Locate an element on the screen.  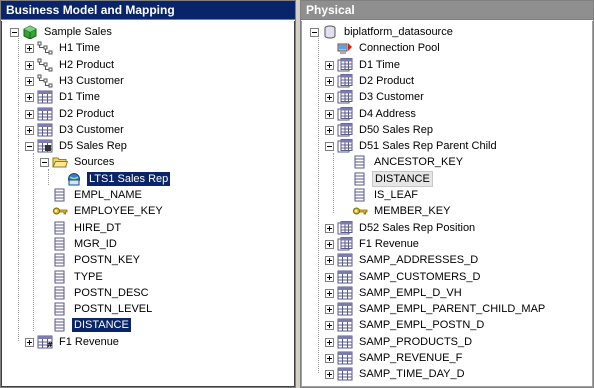
tree-node-d4-address: D4 Address is located at coordinates (371, 114).